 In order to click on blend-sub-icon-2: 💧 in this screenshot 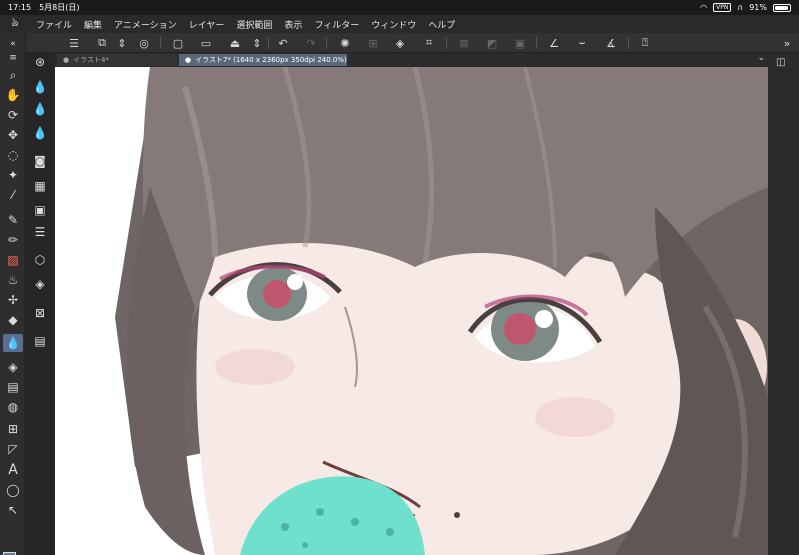, I will do `click(40, 109)`.